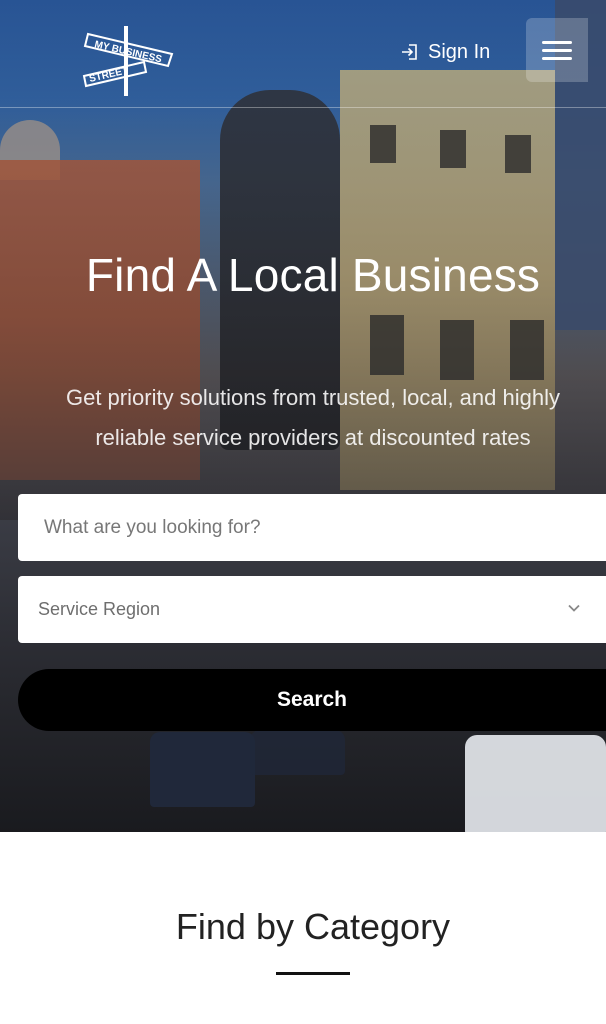 This screenshot has width=606, height=1024. I want to click on logo-street-sign-icon: MY BUSINESS STREET, so click(128, 61).